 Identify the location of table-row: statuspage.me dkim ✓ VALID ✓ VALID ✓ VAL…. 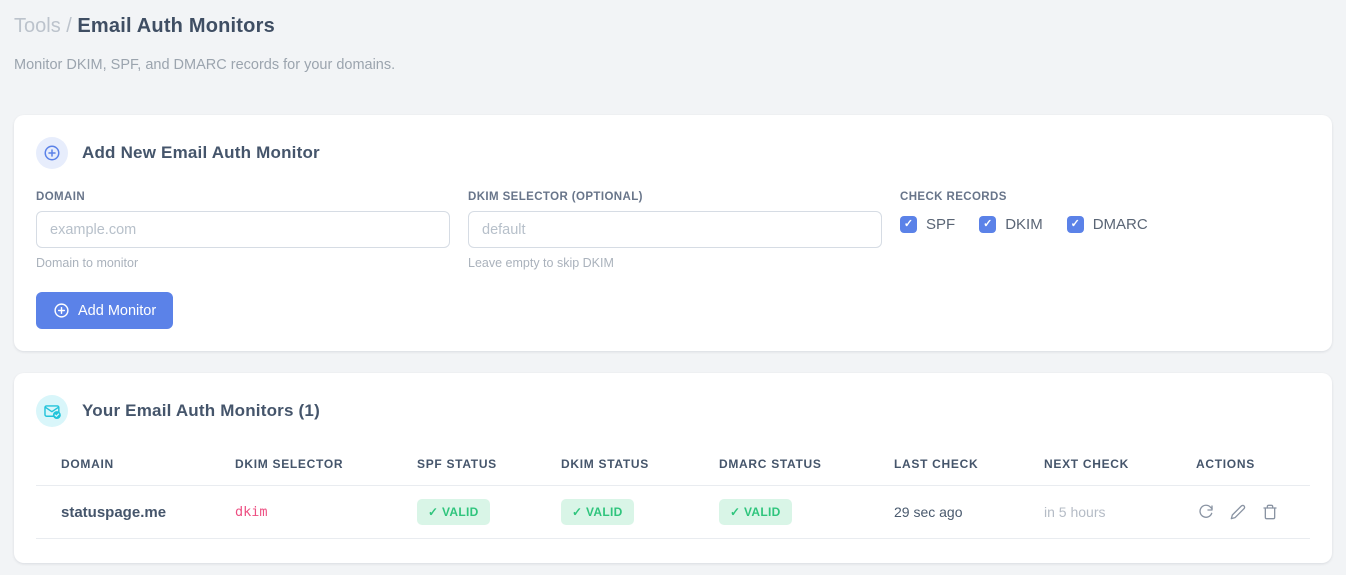
(673, 512).